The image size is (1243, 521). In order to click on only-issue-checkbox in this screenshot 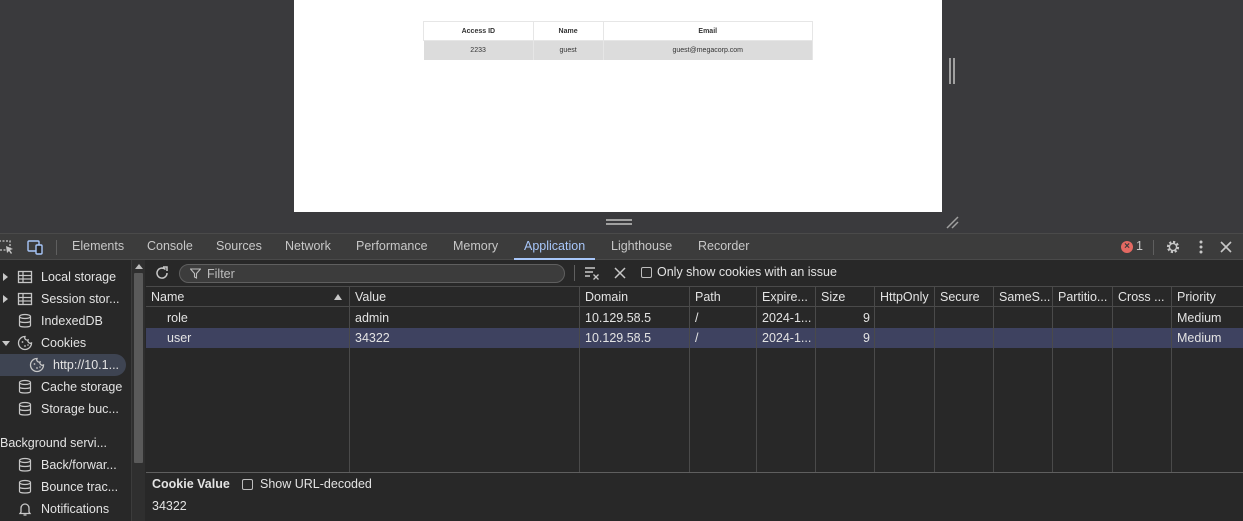, I will do `click(646, 272)`.